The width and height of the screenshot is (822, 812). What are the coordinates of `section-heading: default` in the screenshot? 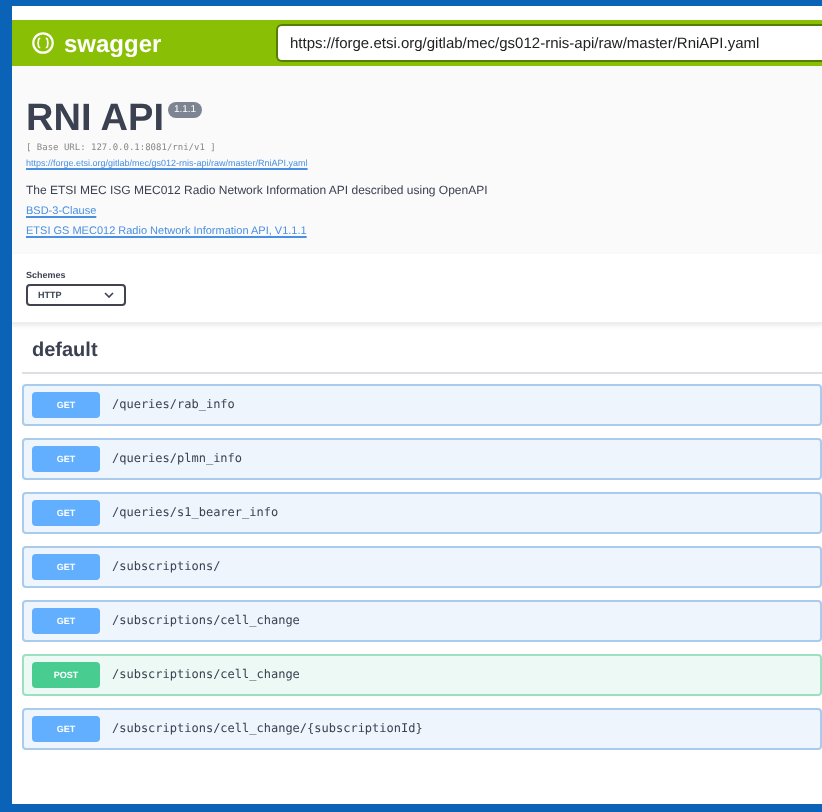 It's located at (422, 357).